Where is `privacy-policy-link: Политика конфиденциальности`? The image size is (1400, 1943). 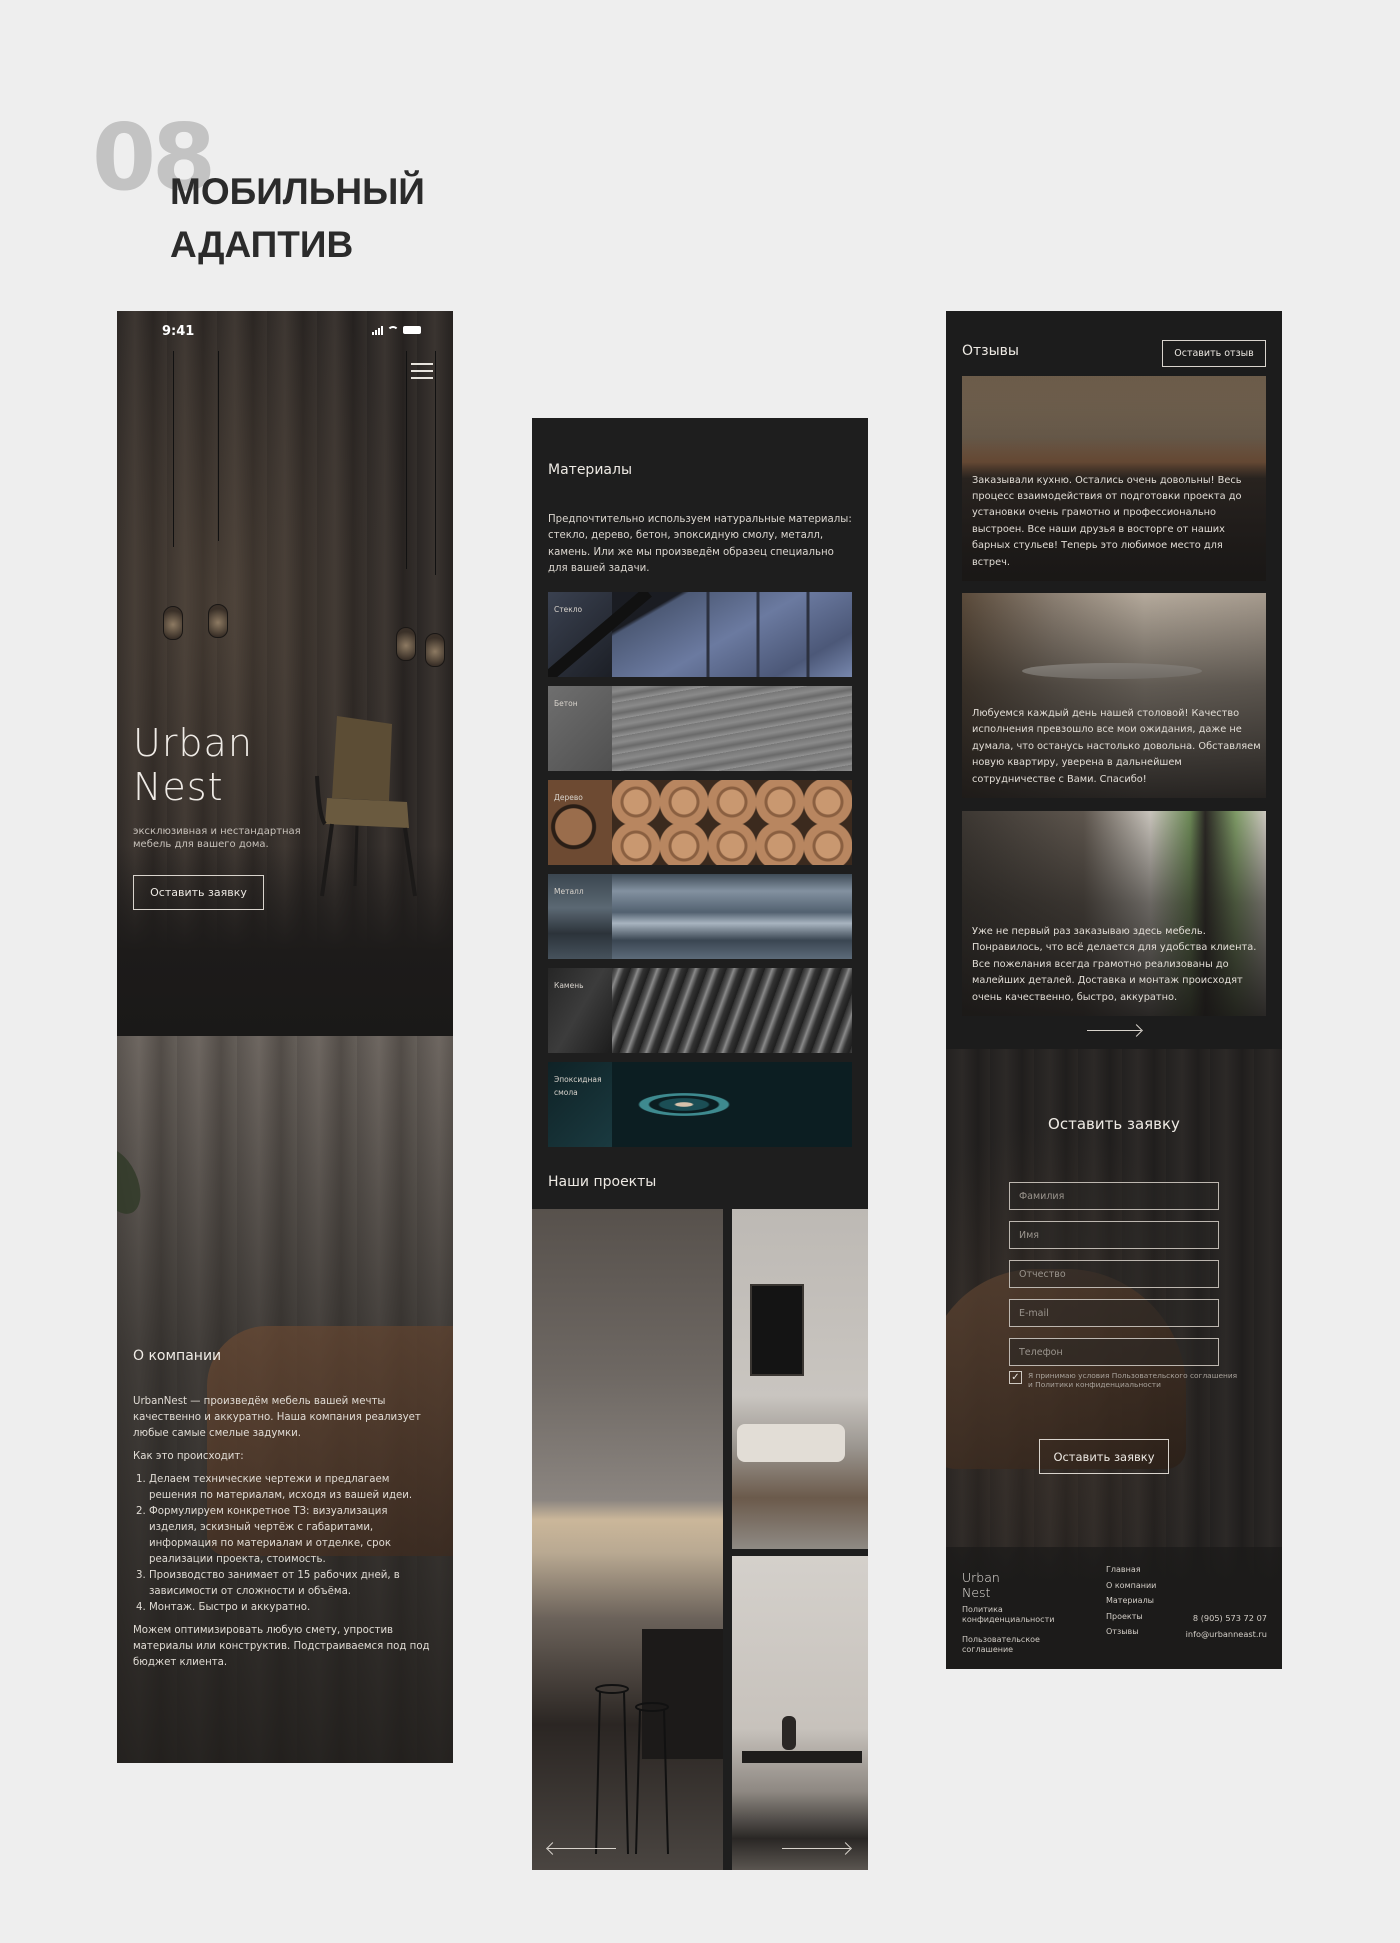
privacy-policy-link: Политика конфиденциальности is located at coordinates (1017, 1615).